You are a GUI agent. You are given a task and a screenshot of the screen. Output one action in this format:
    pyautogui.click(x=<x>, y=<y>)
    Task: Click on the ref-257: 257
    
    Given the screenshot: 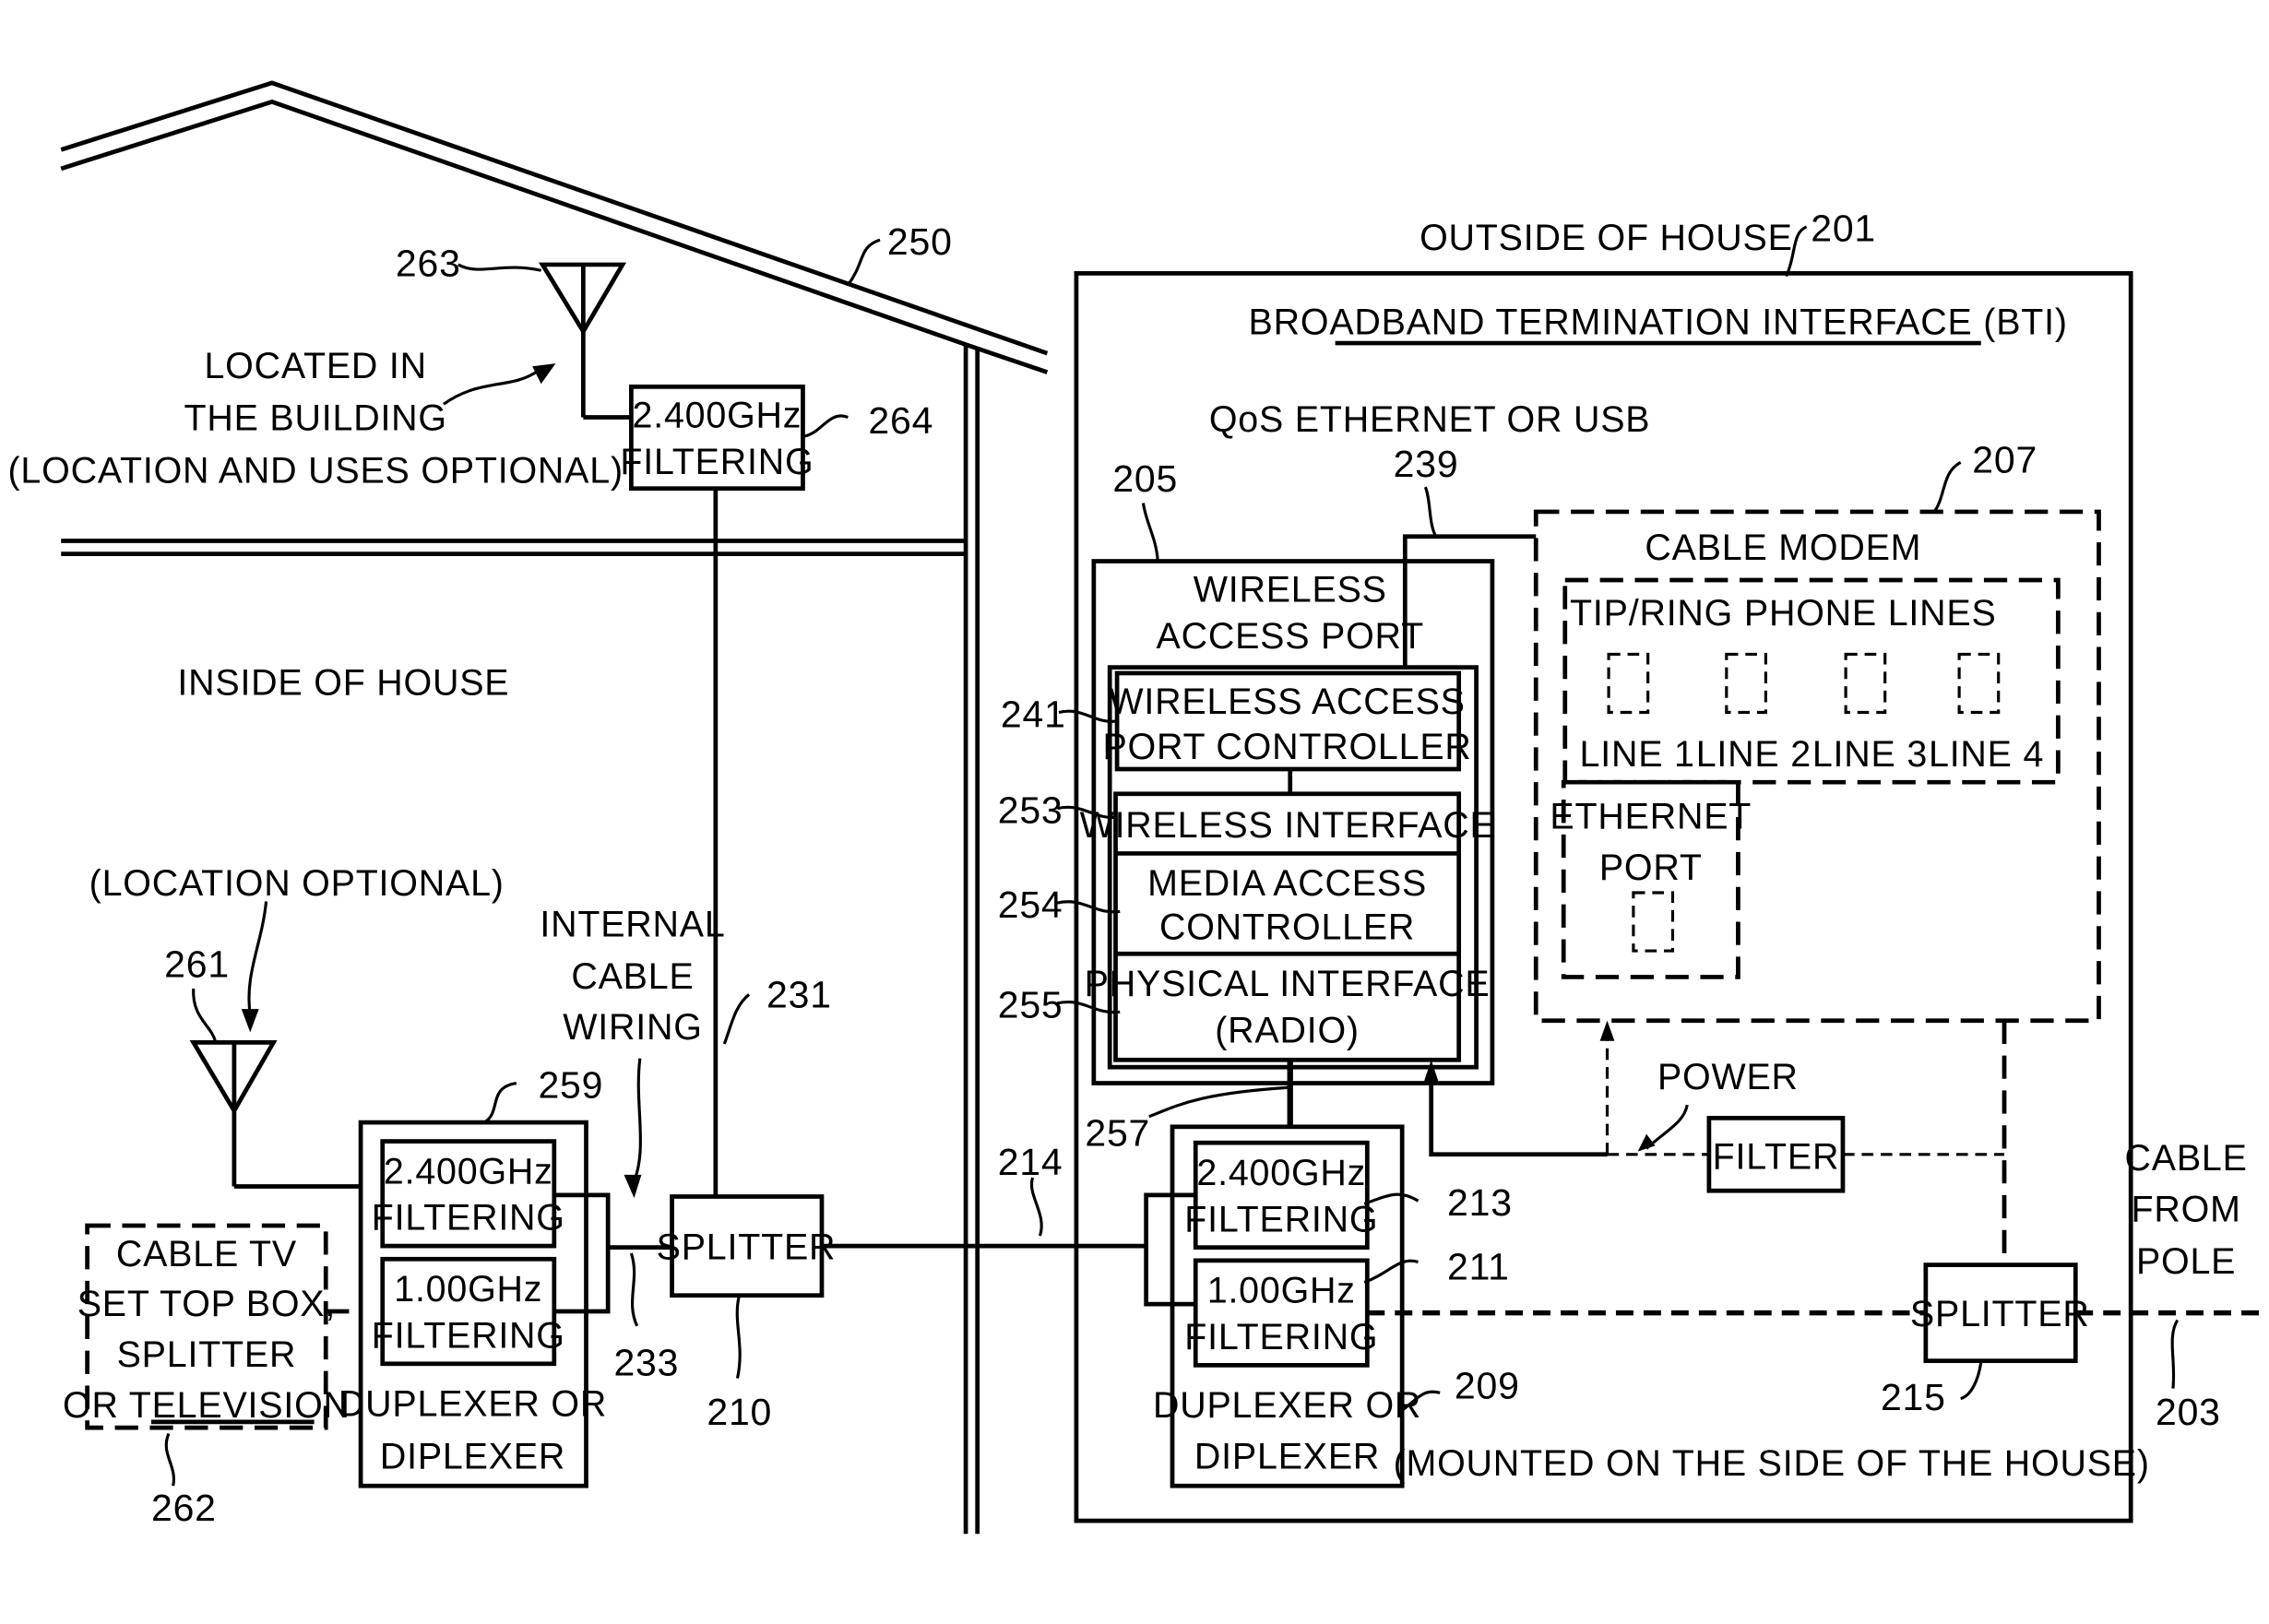 What is the action you would take?
    pyautogui.click(x=1117, y=1132)
    